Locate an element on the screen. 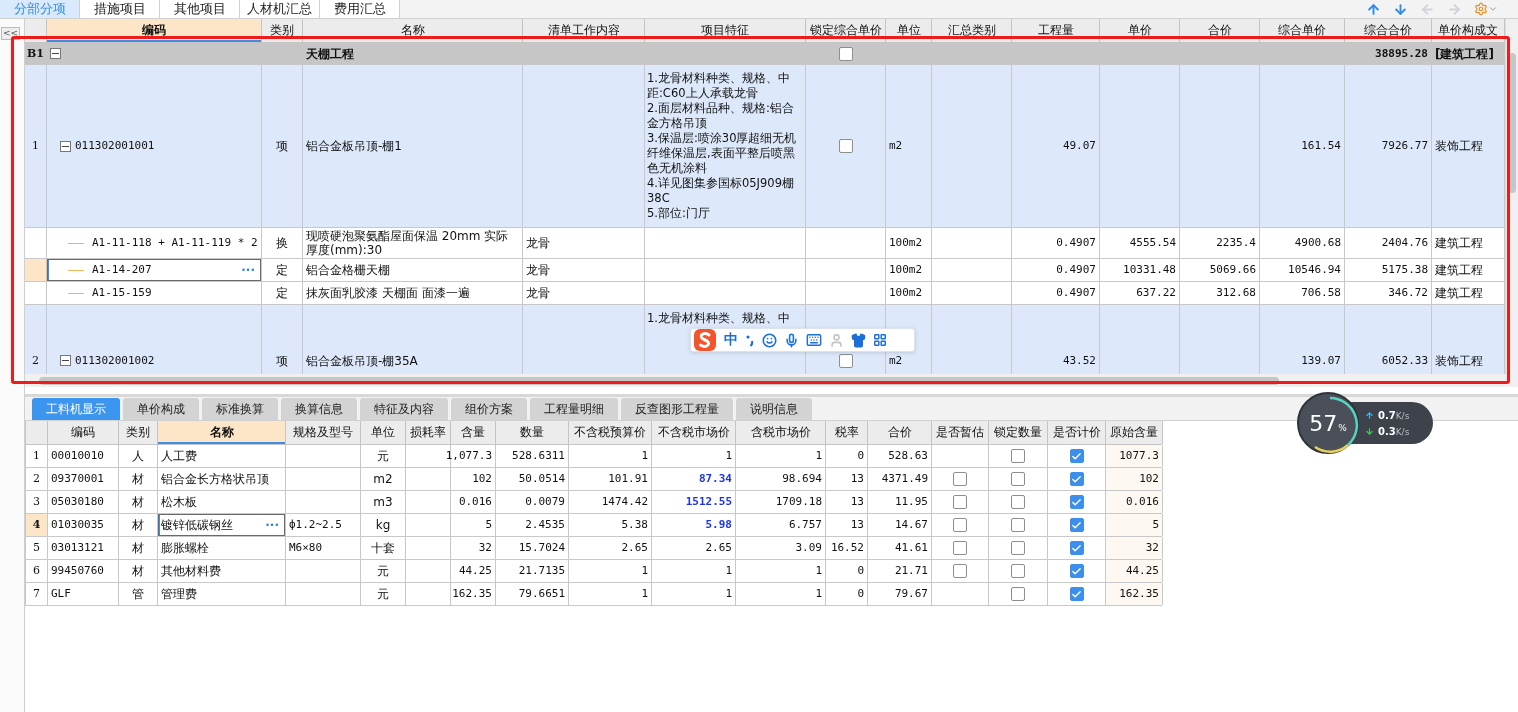 This screenshot has height=712, width=1518. column-header: 原始含量 is located at coordinates (1134, 432).